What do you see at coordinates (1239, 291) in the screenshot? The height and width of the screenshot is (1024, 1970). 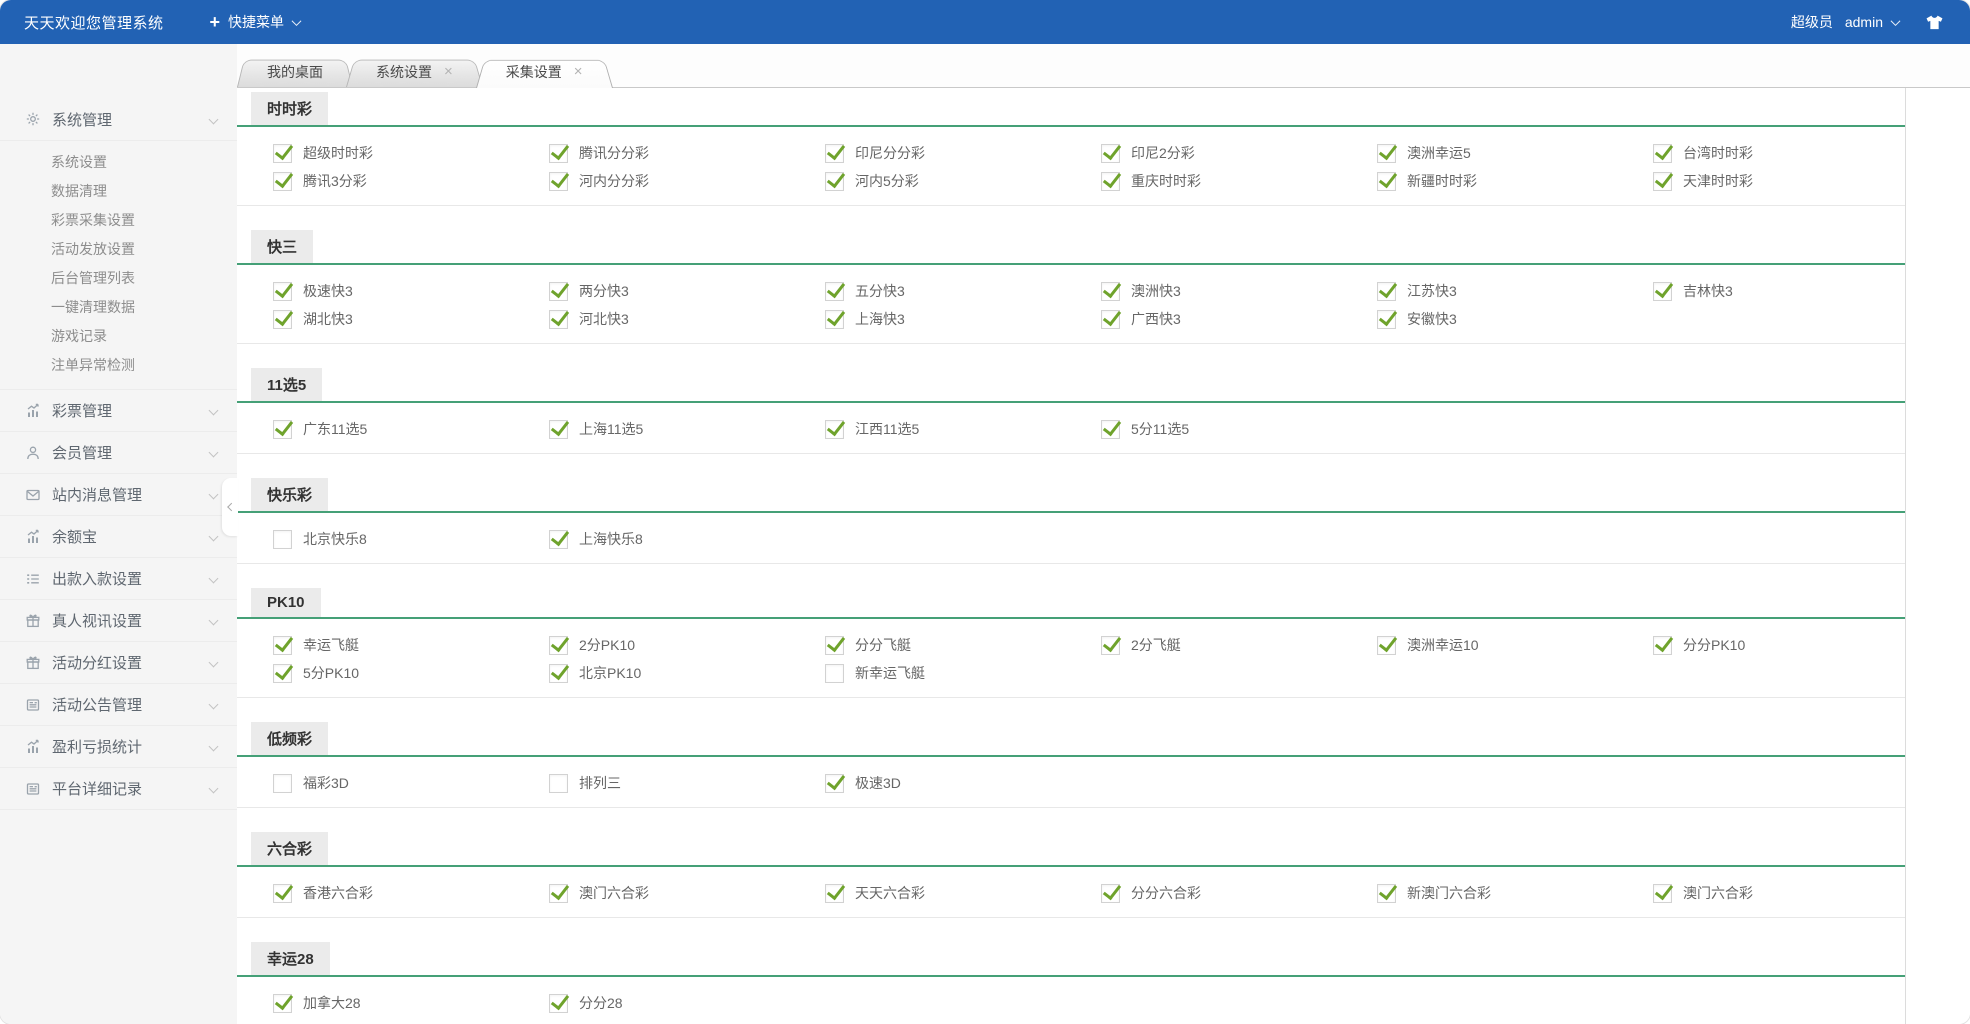 I see `lottery-item-澳洲快3: 澳洲快3` at bounding box center [1239, 291].